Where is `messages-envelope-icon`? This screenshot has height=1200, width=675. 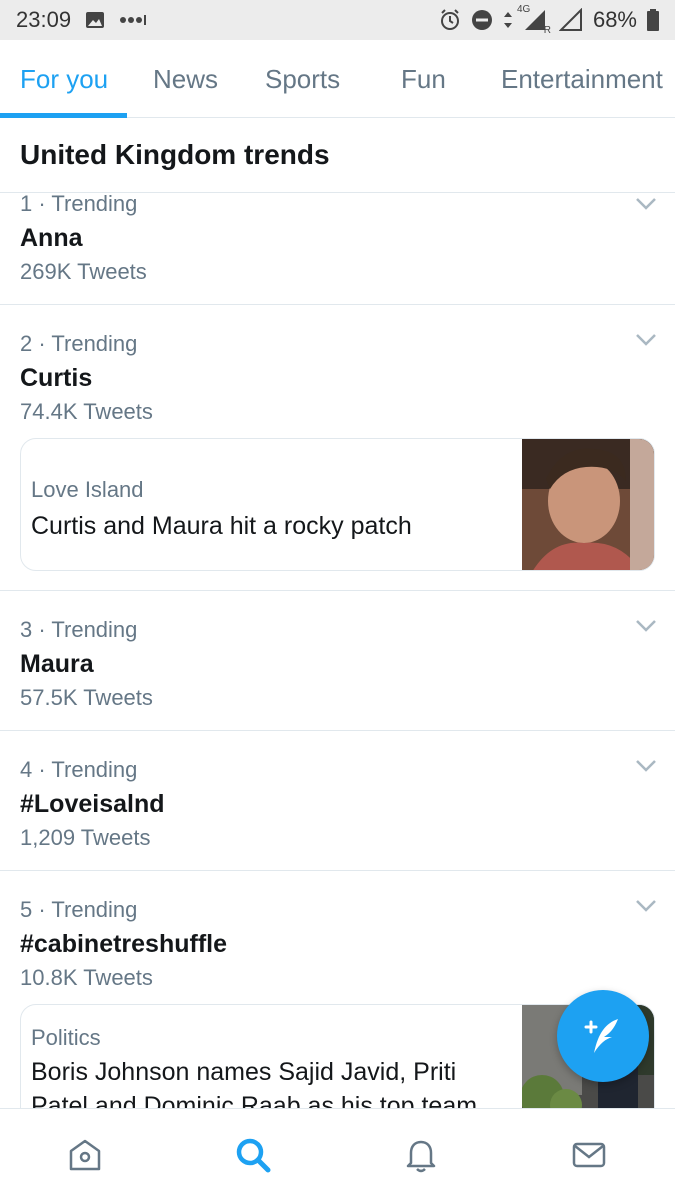
messages-envelope-icon is located at coordinates (589, 1155).